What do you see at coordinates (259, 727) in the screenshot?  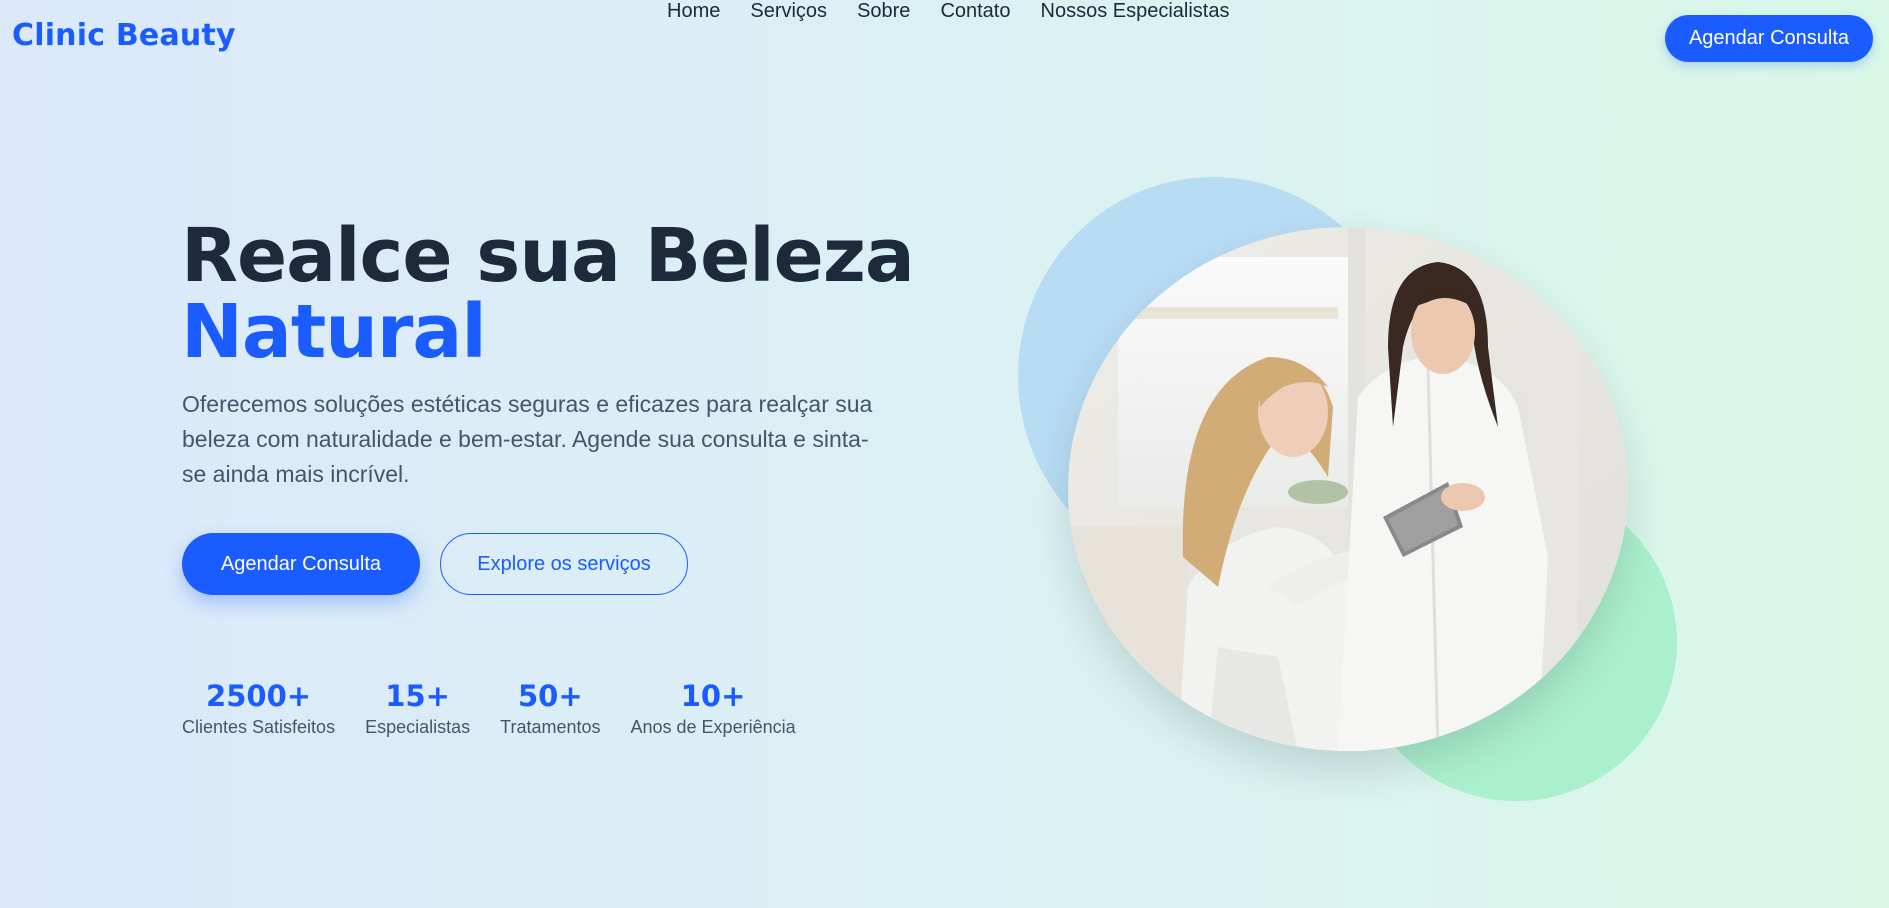 I see `stat-label: Clientes Satisfeitos` at bounding box center [259, 727].